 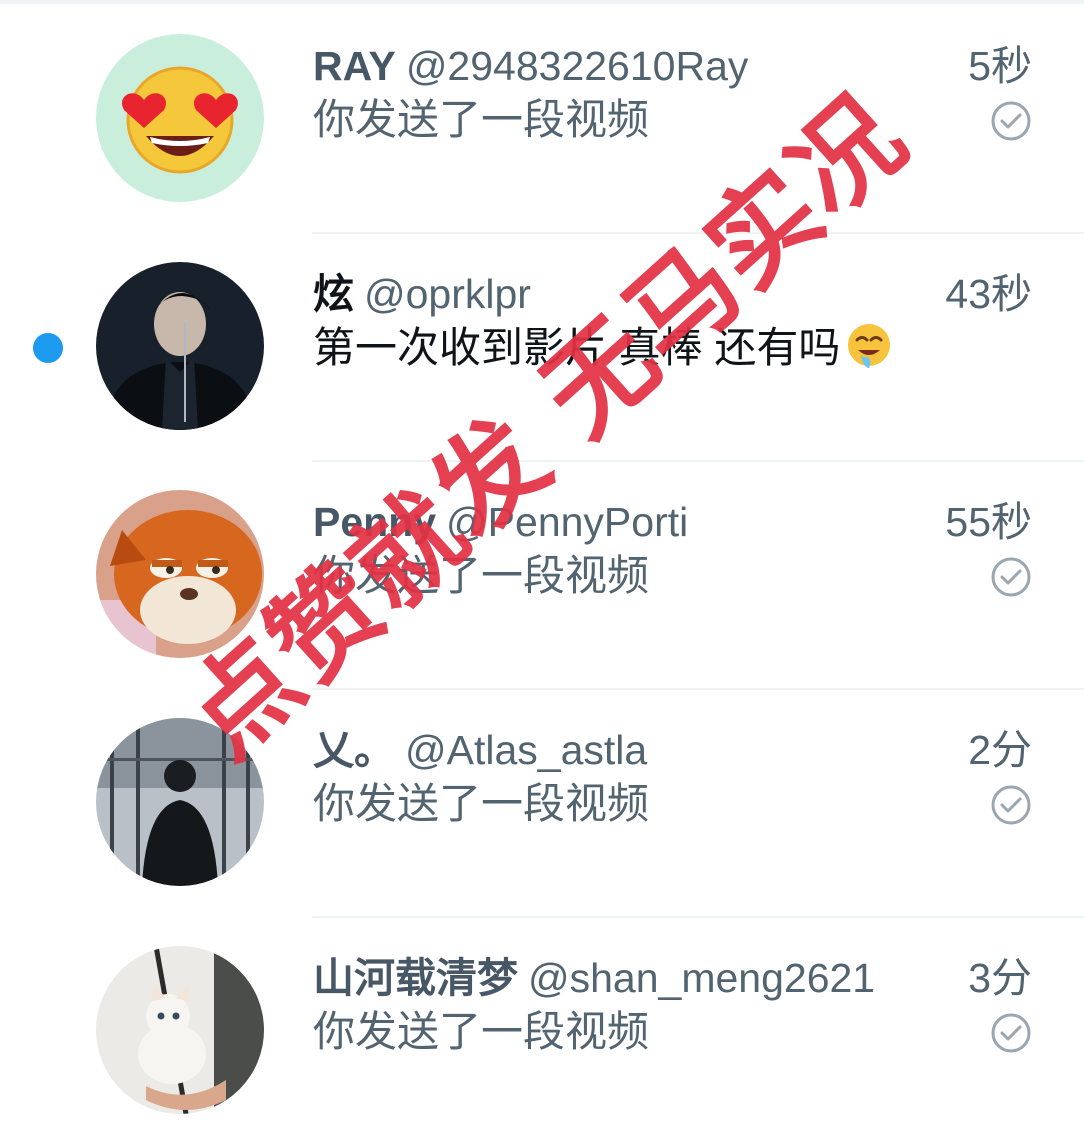 I want to click on conversation-header: 乂。 @Atlas_astla, so click(x=598, y=750).